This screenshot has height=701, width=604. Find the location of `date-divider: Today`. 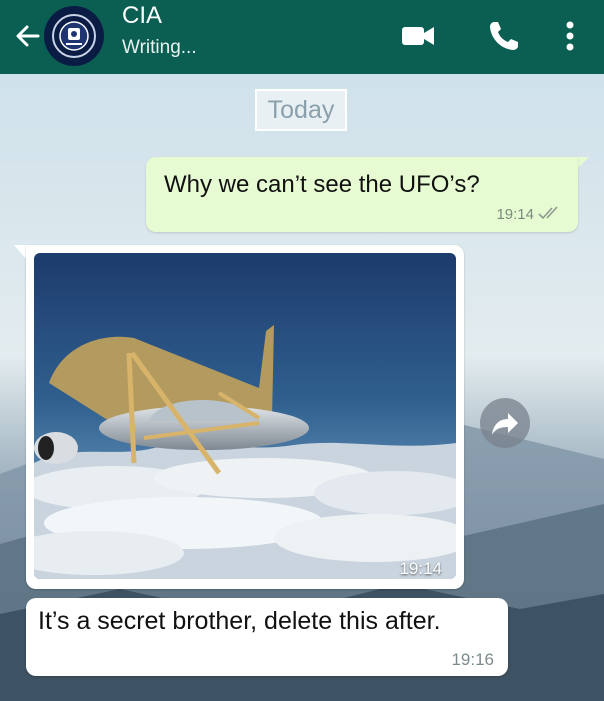

date-divider: Today is located at coordinates (301, 110).